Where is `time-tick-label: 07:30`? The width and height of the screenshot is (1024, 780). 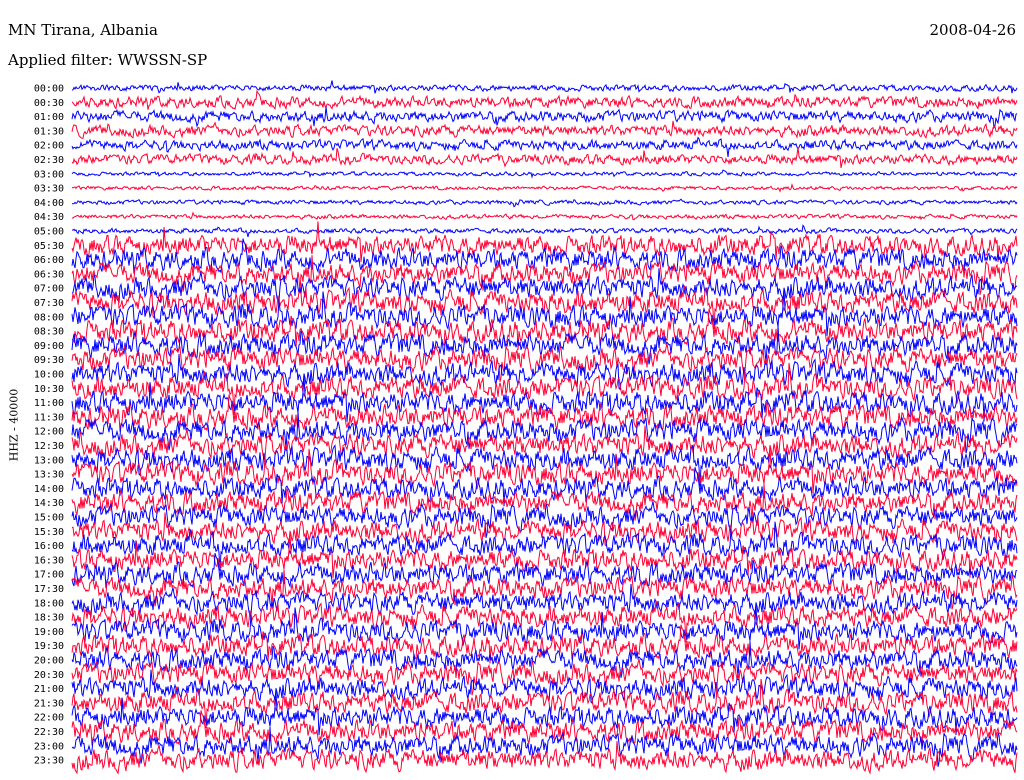 time-tick-label: 07:30 is located at coordinates (49, 303).